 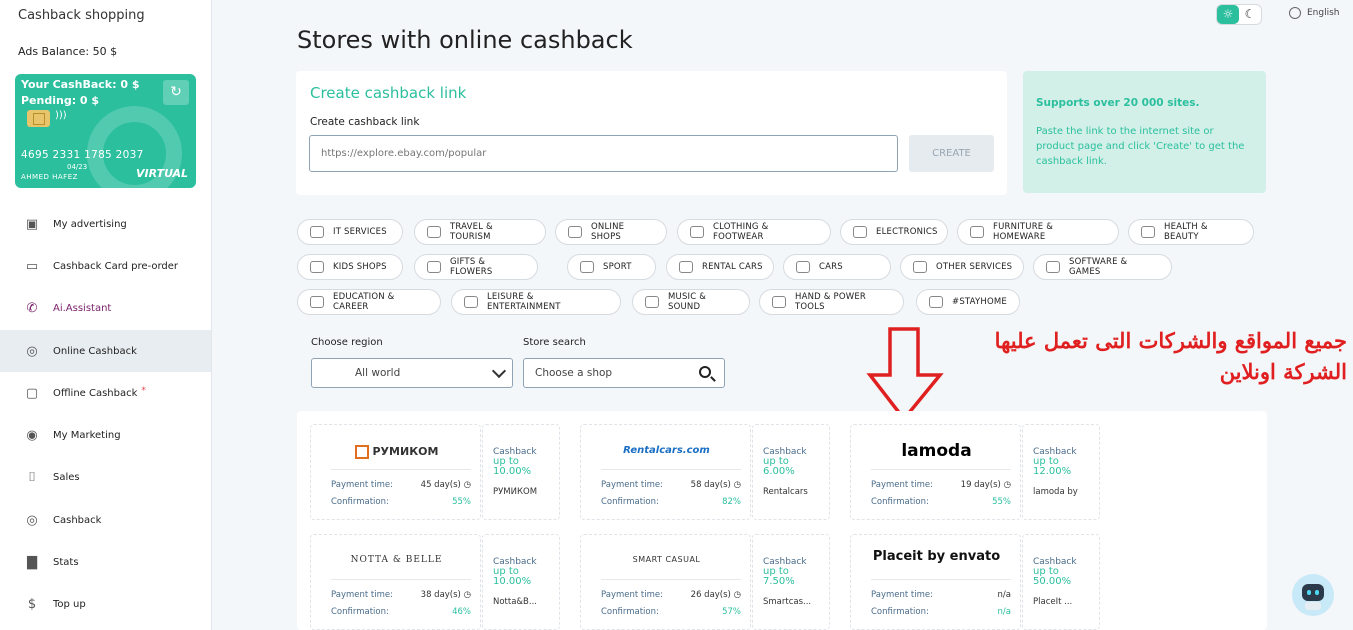 I want to click on store-logo: SMART CASUAL, so click(x=666, y=559).